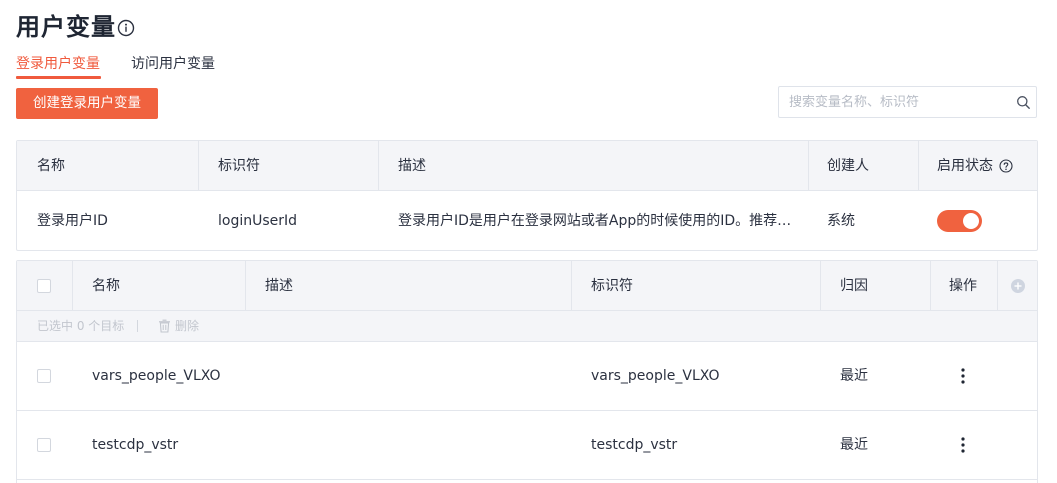  I want to click on create-login-variable-button: 创建登录用户变量, so click(87, 103).